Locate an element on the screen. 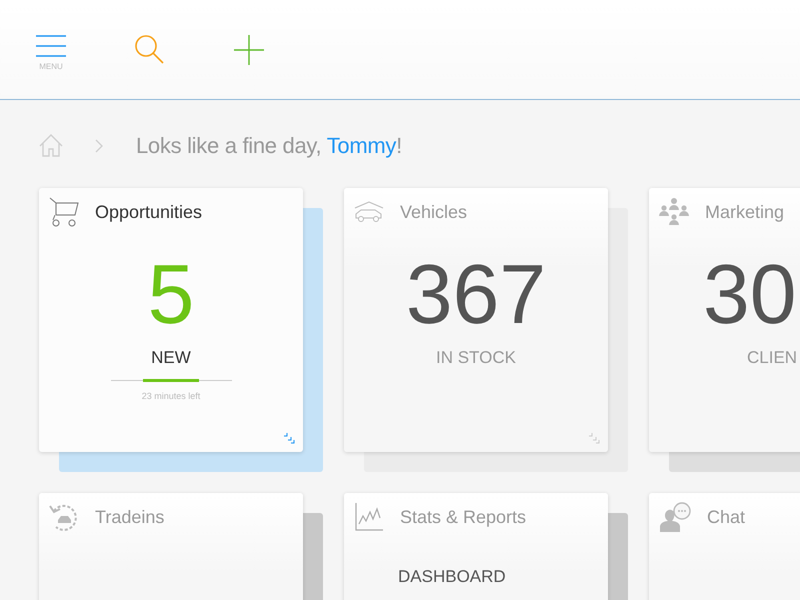 The width and height of the screenshot is (800, 600). add-icon is located at coordinates (249, 50).